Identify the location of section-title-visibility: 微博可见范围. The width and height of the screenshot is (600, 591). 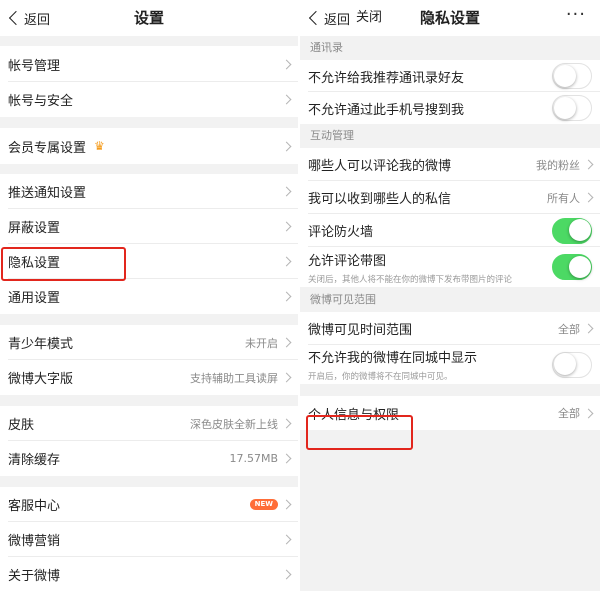
(450, 299).